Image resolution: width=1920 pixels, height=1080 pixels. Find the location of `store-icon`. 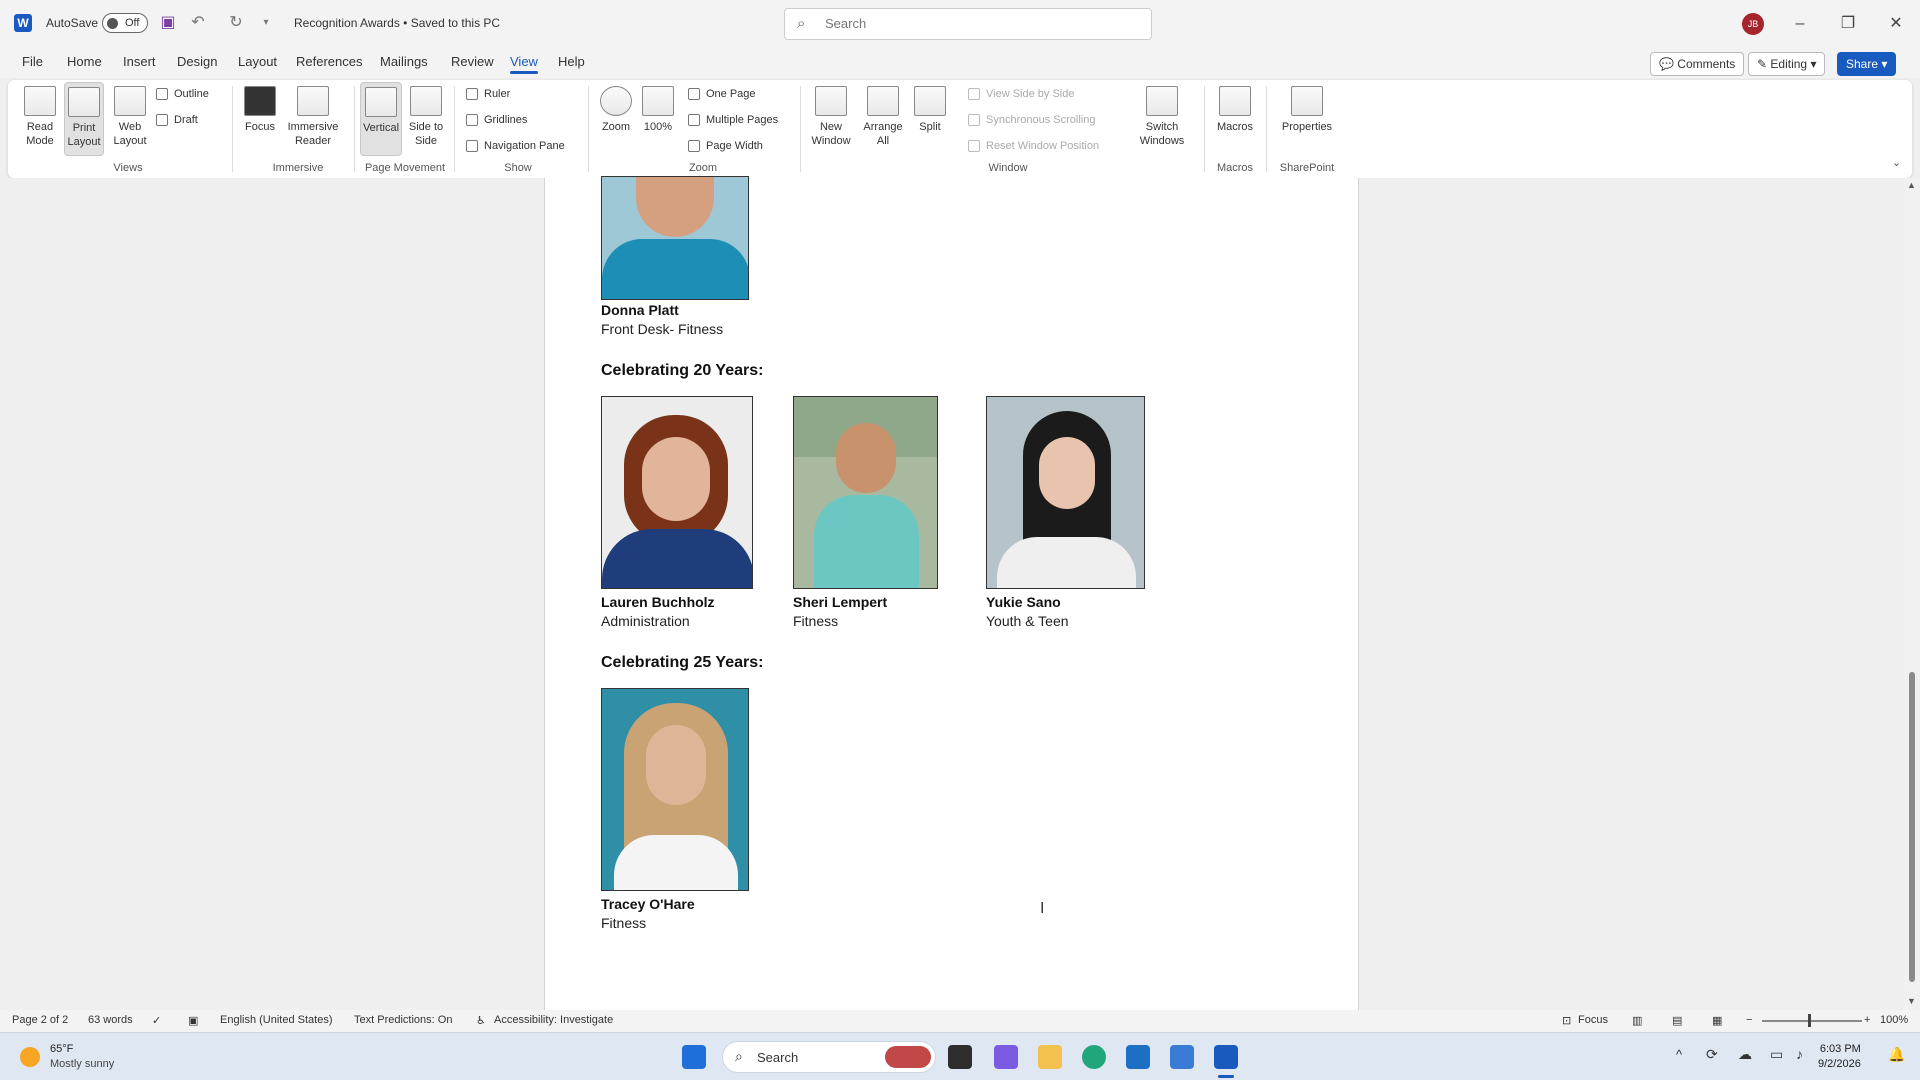

store-icon is located at coordinates (1138, 1057).